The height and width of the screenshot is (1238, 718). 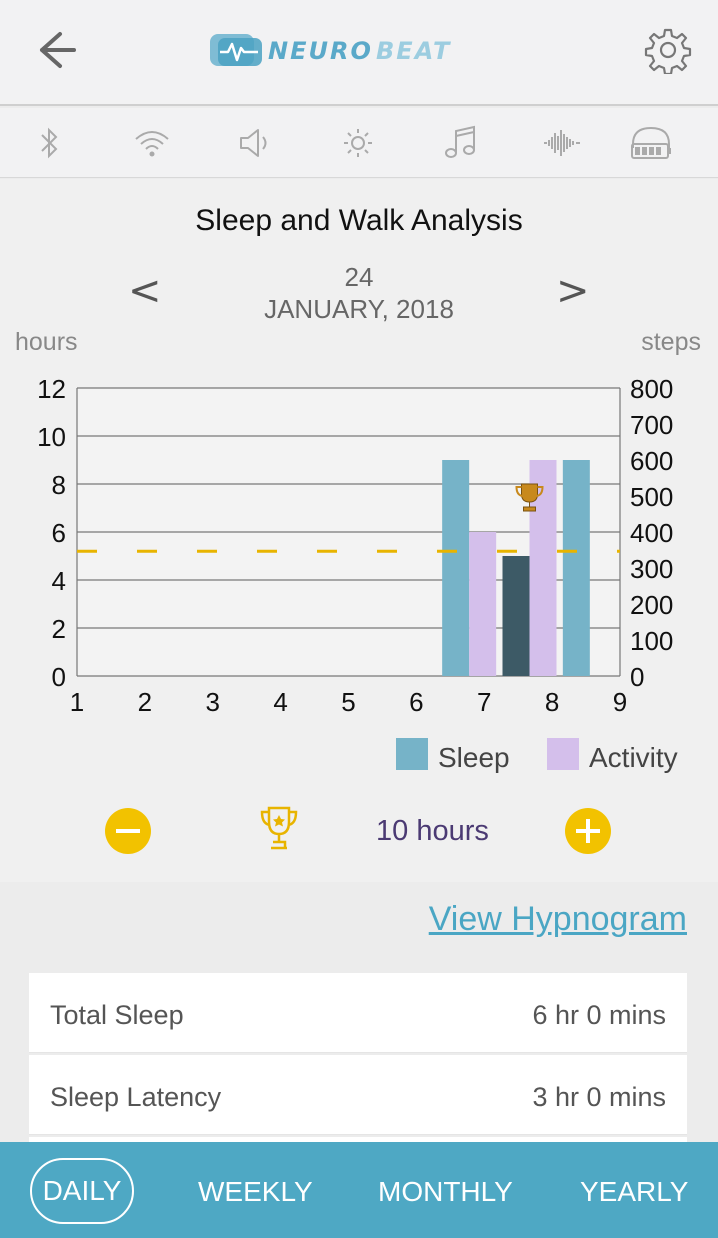 What do you see at coordinates (82, 1191) in the screenshot?
I see `tab-daily: DAILY` at bounding box center [82, 1191].